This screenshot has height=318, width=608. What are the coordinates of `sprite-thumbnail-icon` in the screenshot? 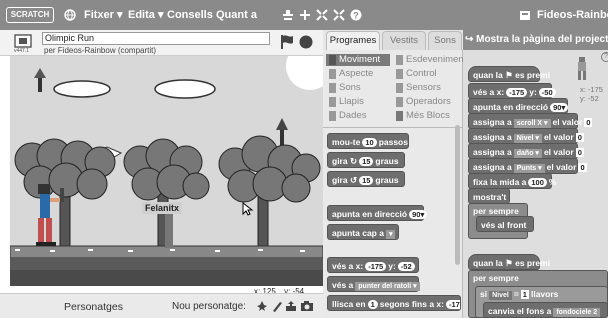 It's located at (582, 68).